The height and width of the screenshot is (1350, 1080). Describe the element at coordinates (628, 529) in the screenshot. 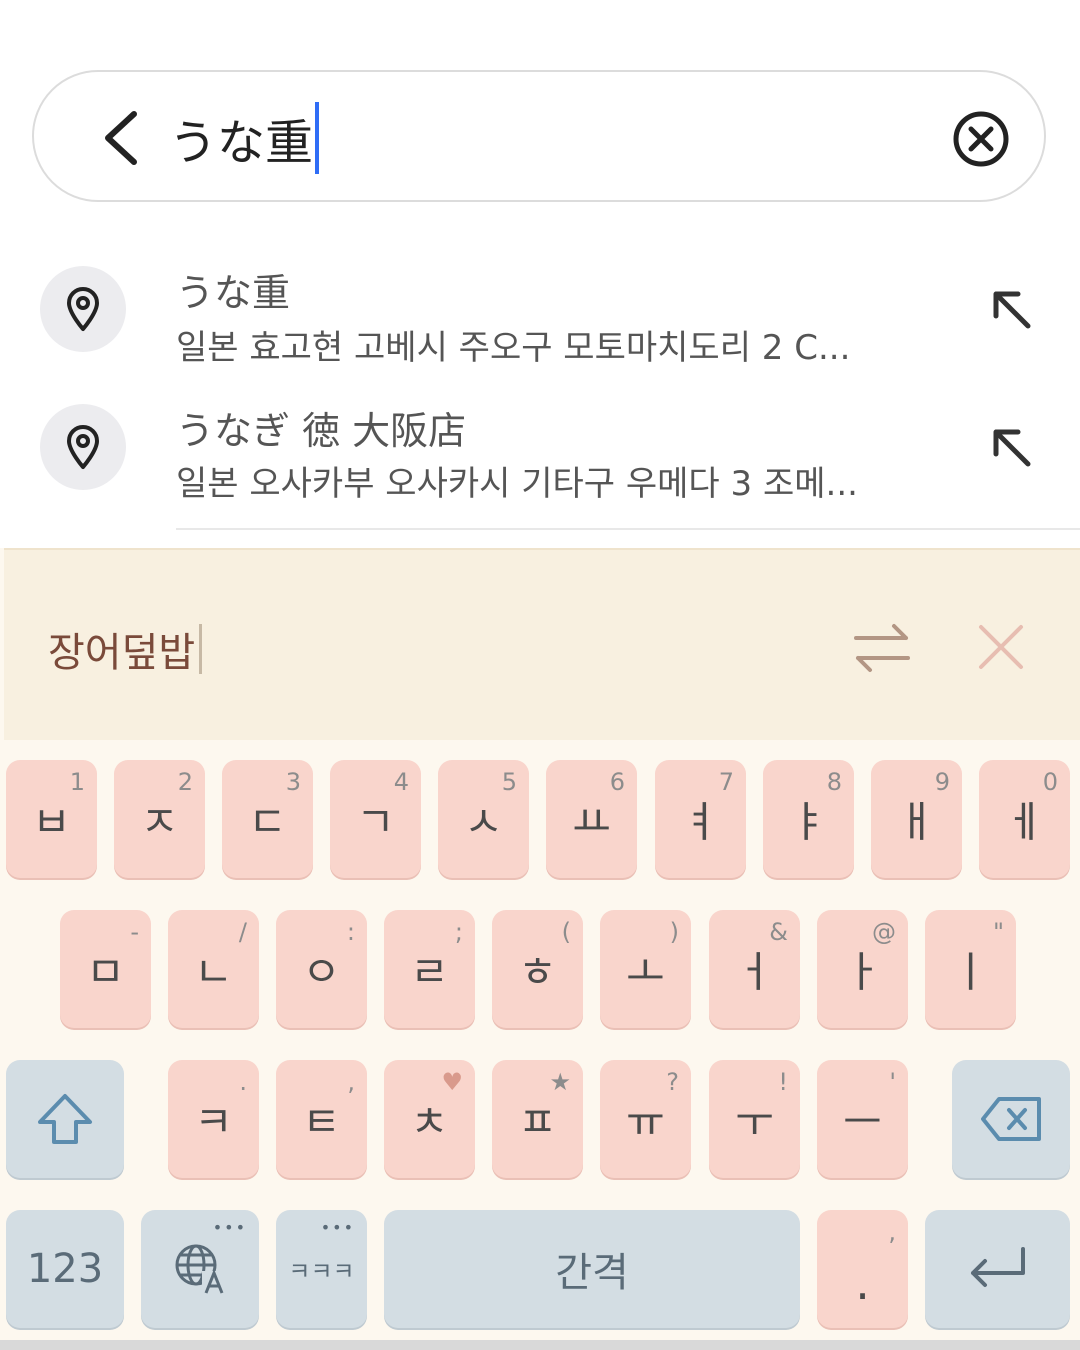

I see `results-divider` at that location.